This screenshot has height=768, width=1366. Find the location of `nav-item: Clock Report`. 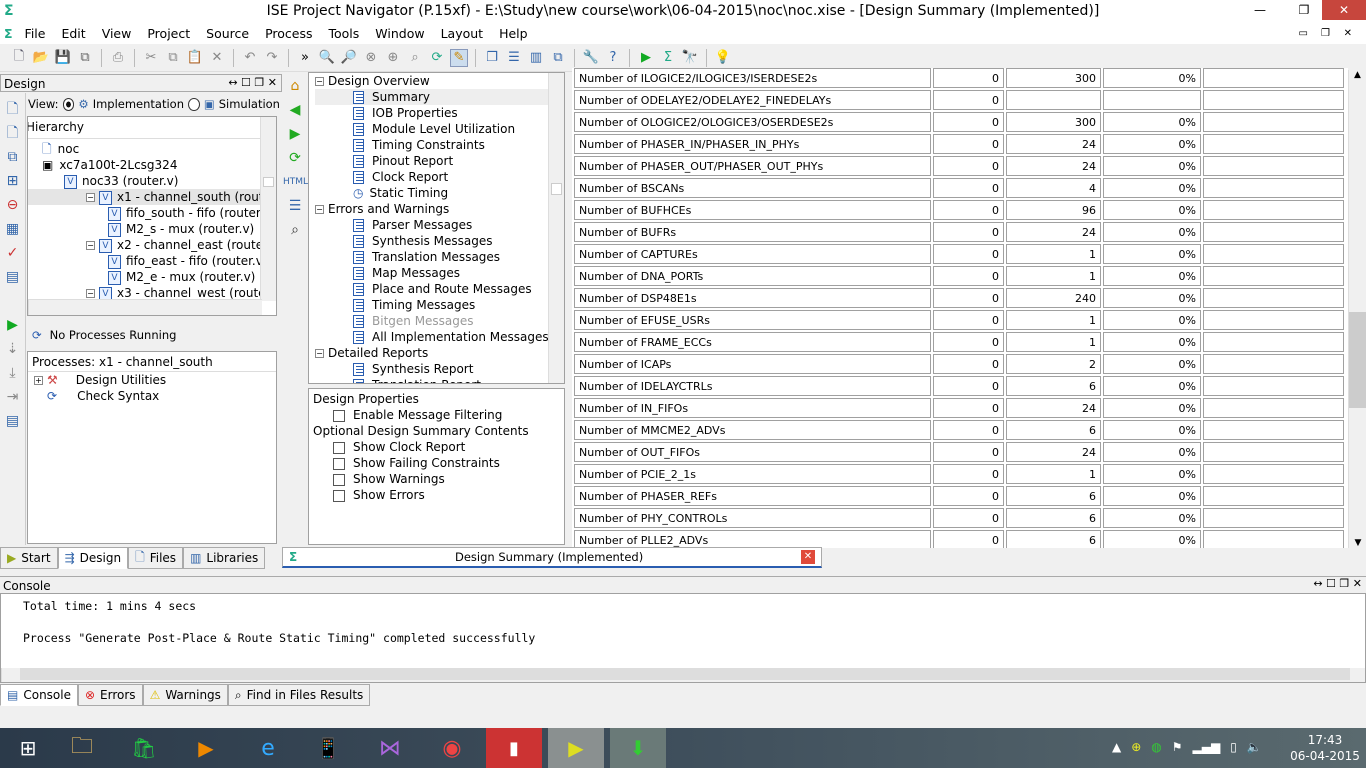

nav-item: Clock Report is located at coordinates (439, 177).